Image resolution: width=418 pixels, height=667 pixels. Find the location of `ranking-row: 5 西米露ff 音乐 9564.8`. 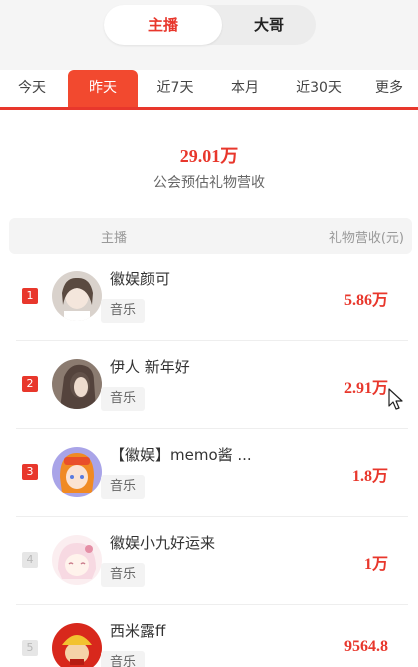

ranking-row: 5 西米露ff 音乐 9564.8 is located at coordinates (209, 636).